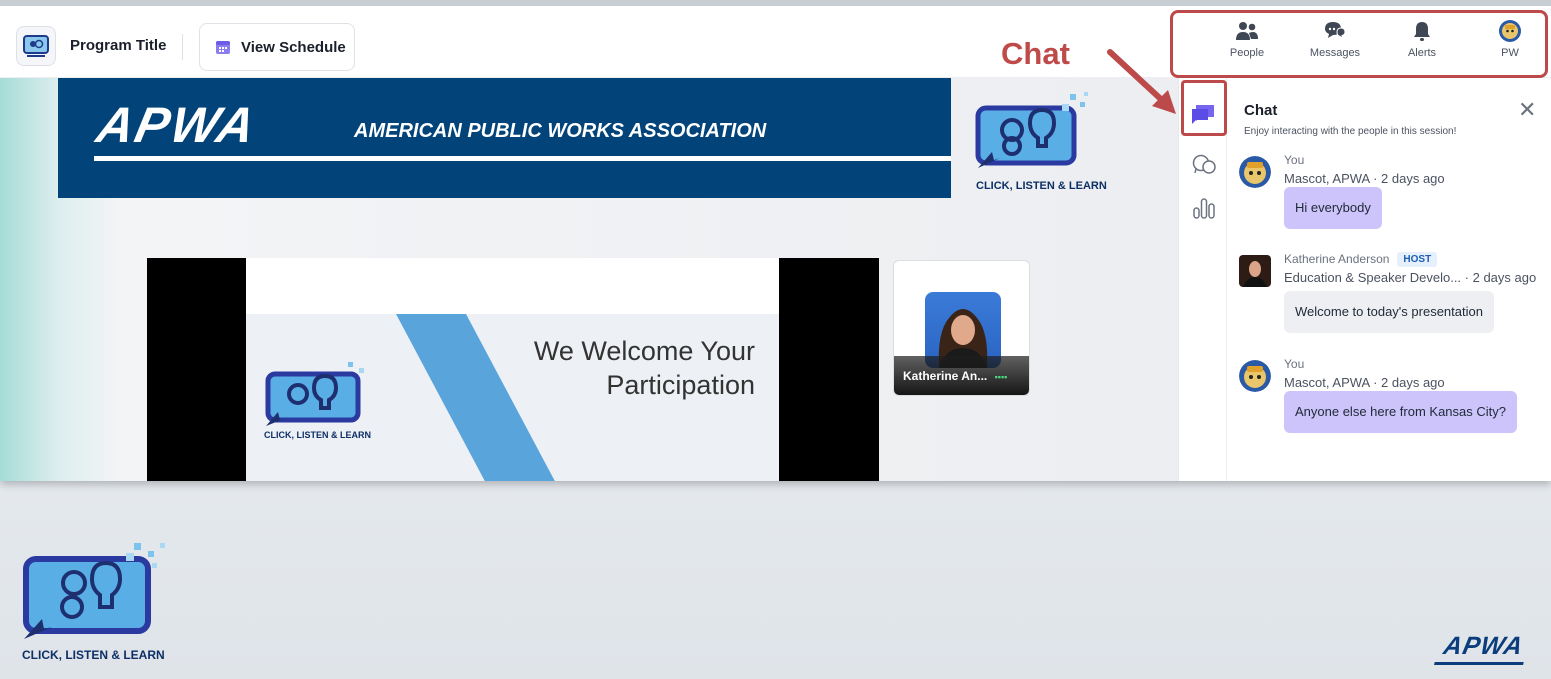 This screenshot has height=679, width=1551. I want to click on author-name: Katherine Anderson, so click(1337, 259).